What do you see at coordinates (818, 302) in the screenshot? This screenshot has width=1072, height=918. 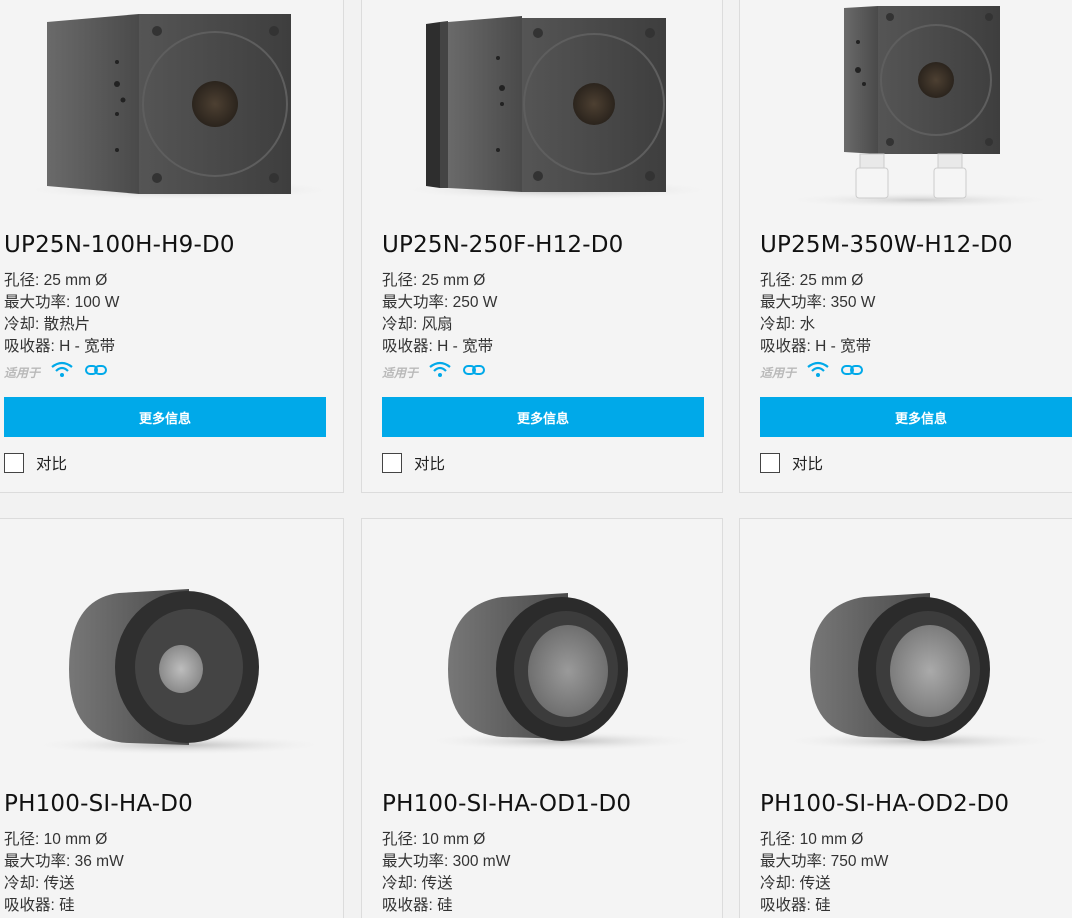 I see `spec-max-power: 最大功率: 350 W` at bounding box center [818, 302].